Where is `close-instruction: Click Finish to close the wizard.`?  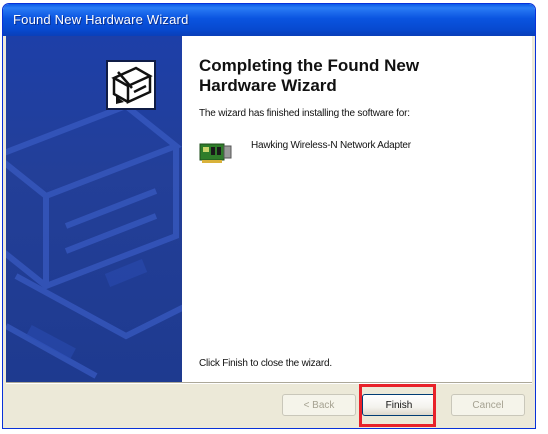
close-instruction: Click Finish to close the wizard. is located at coordinates (265, 363).